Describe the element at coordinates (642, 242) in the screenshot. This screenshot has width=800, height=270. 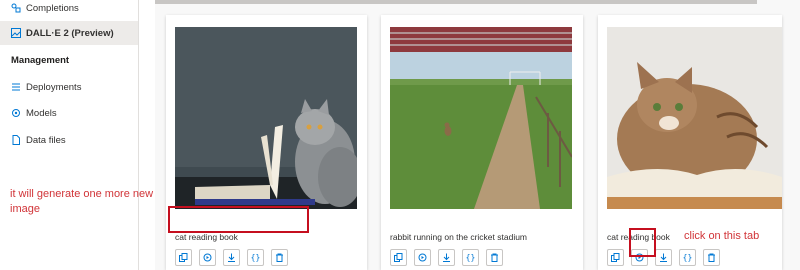
I see `annotation-regenerate-highlight` at that location.